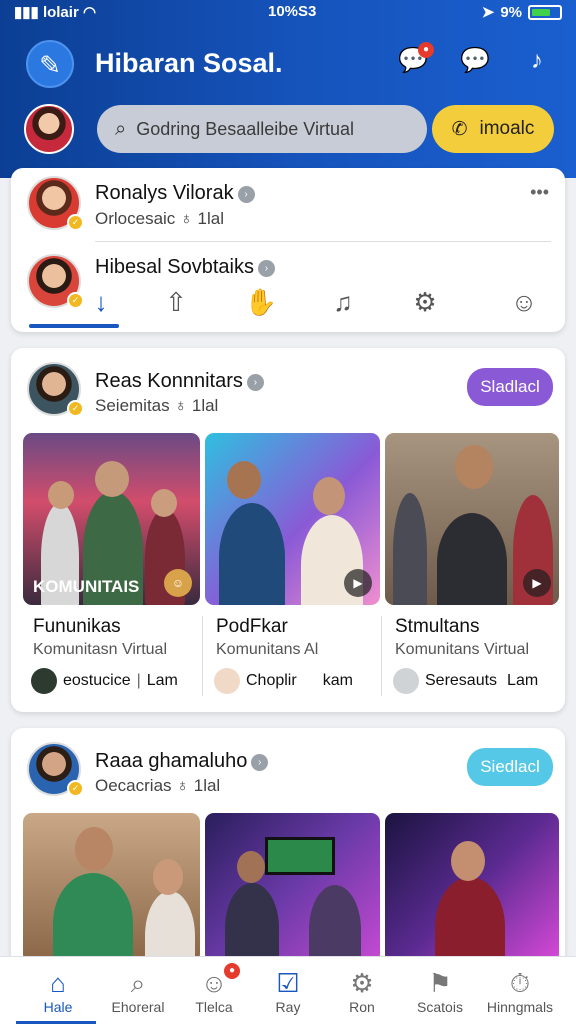 This screenshot has height=1024, width=576. Describe the element at coordinates (101, 302) in the screenshot. I see `download-icon: ↓` at that location.